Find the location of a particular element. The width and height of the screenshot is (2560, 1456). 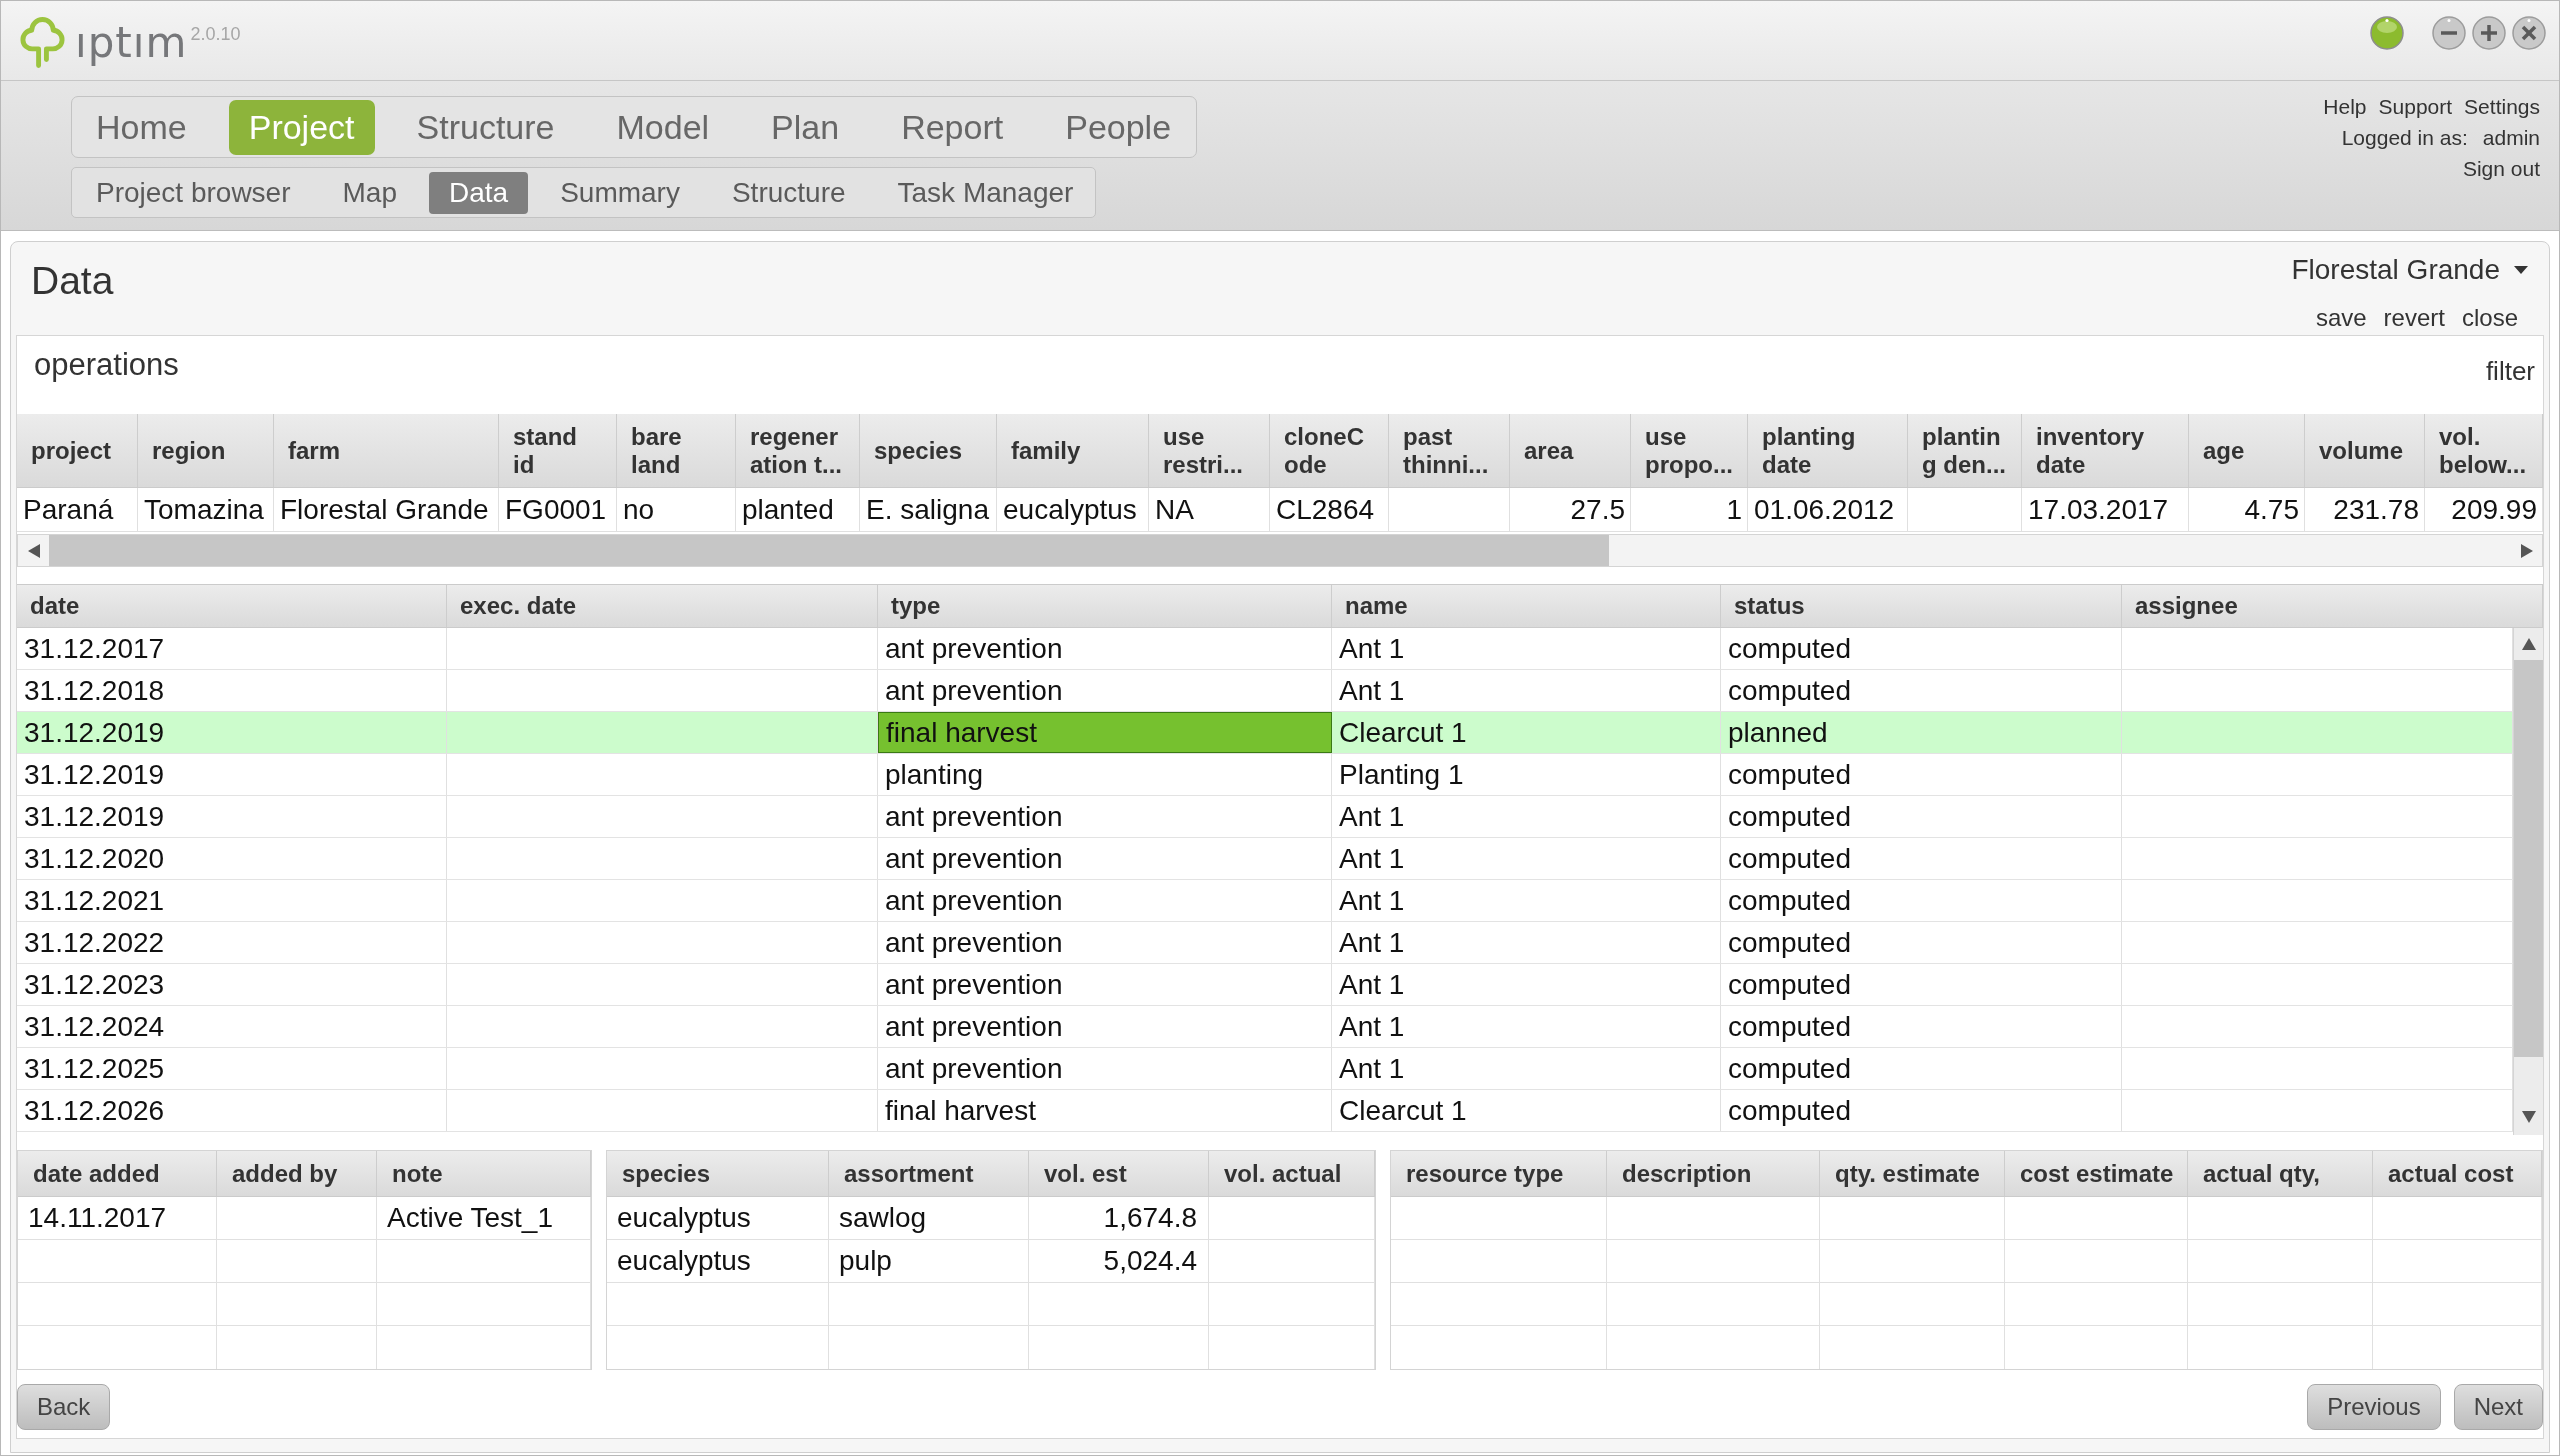

login-label: Logged in as: is located at coordinates (2404, 138).